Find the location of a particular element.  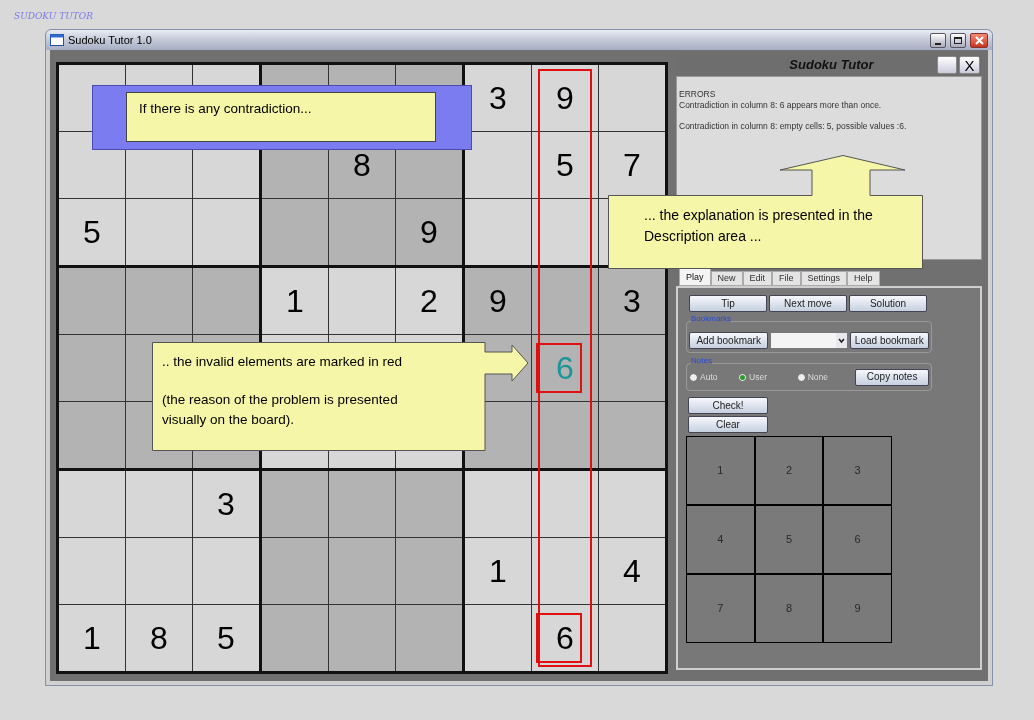

cell-digit: 2 is located at coordinates (429, 301).